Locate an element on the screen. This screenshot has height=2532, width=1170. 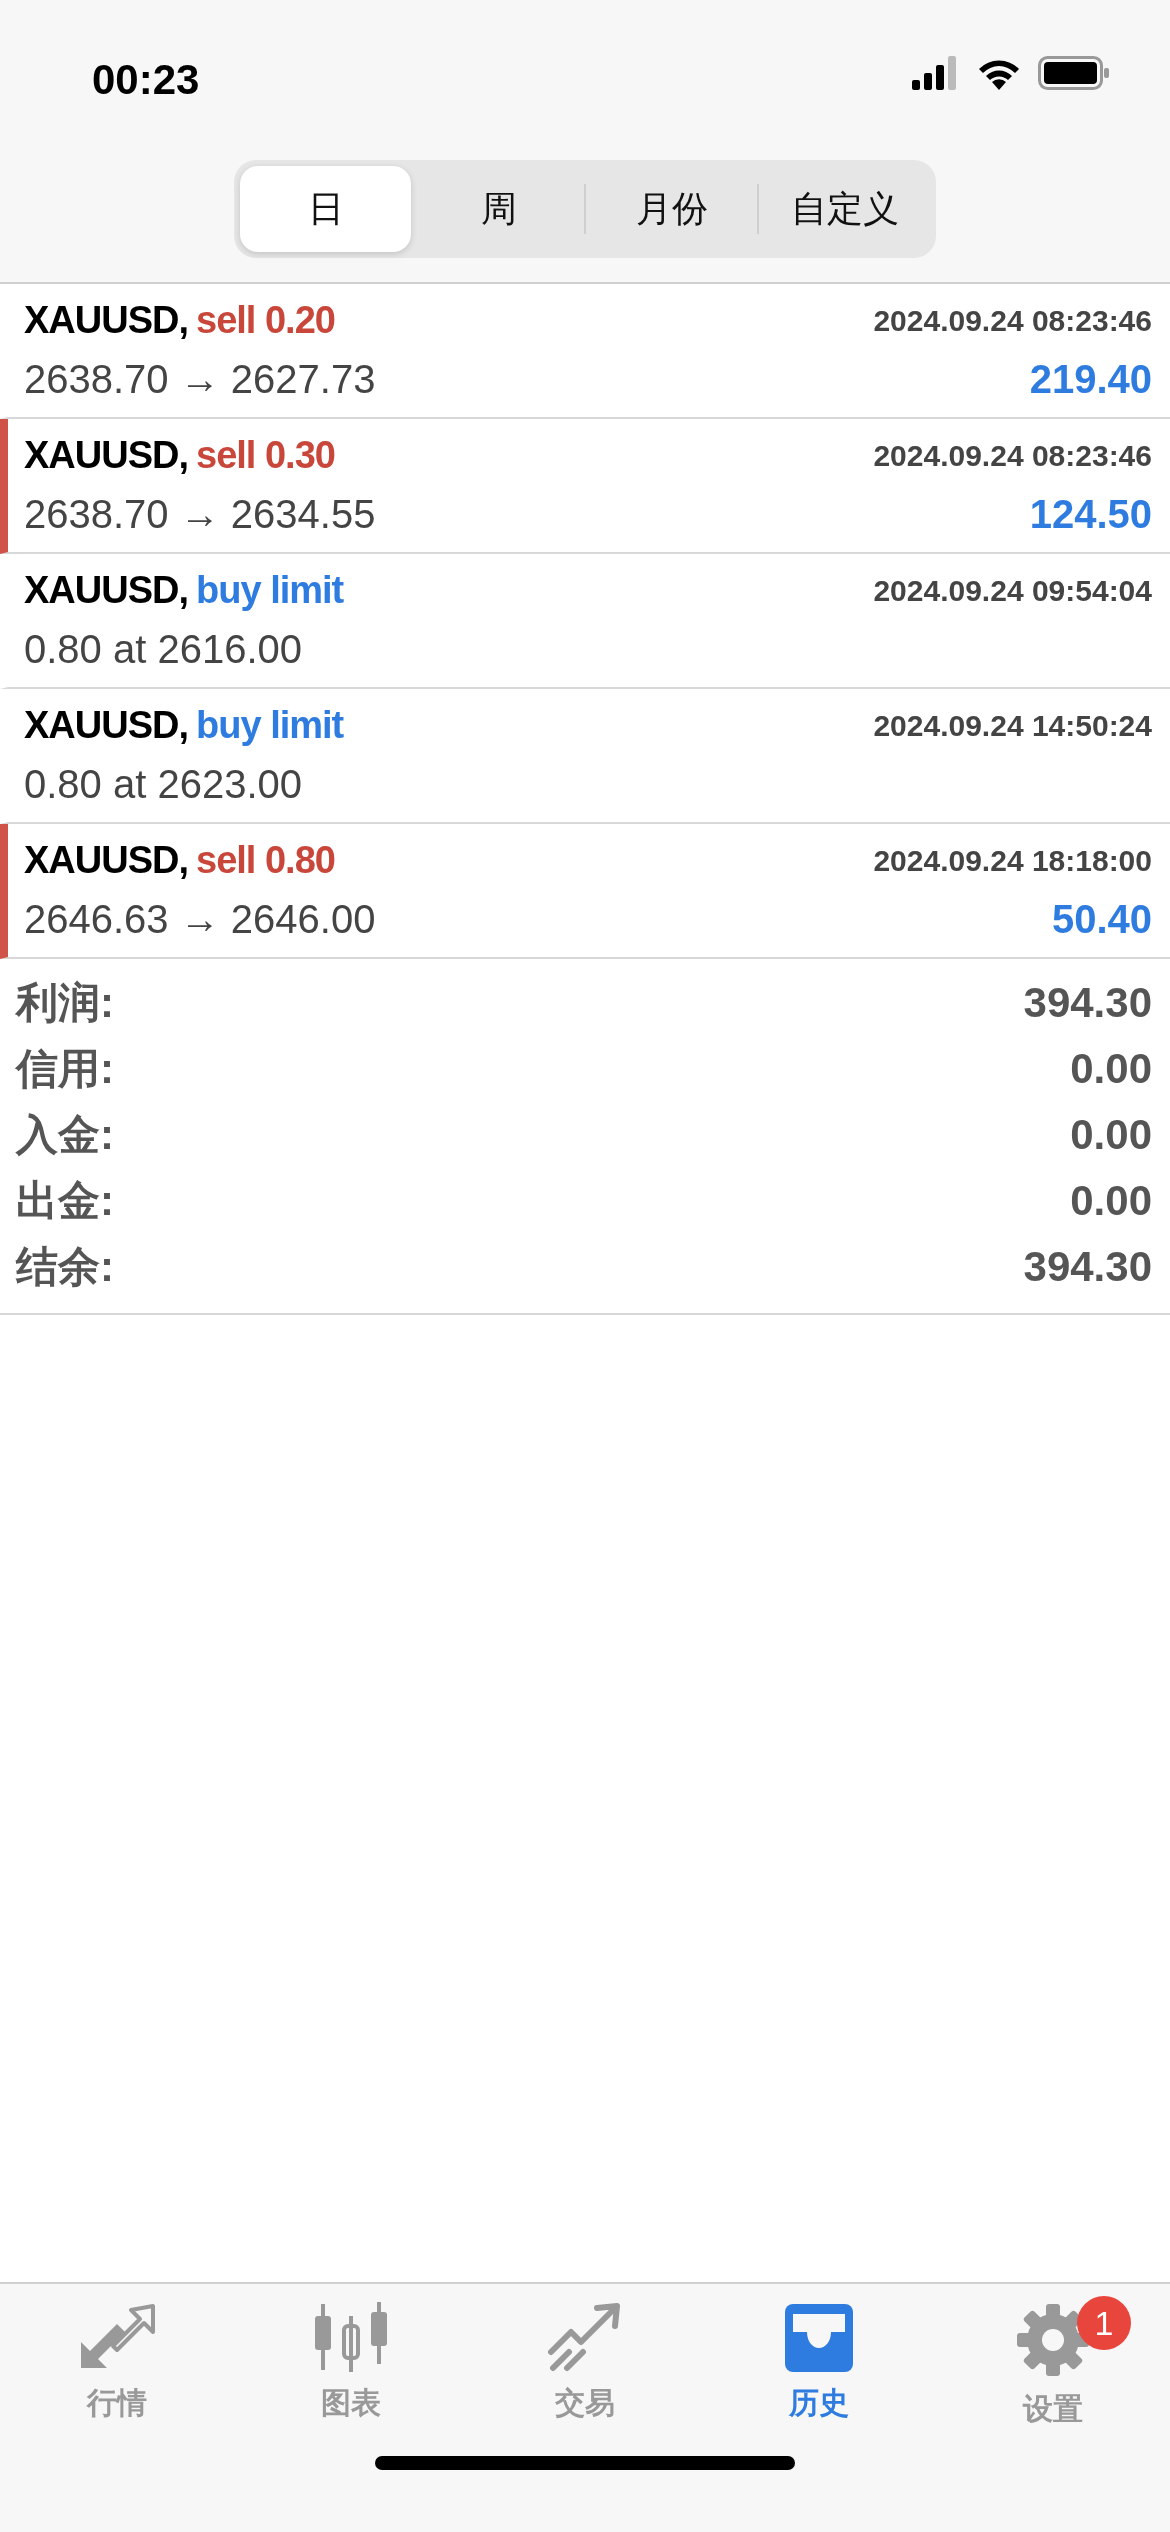
summary-label: 结余: is located at coordinates (65, 1266).